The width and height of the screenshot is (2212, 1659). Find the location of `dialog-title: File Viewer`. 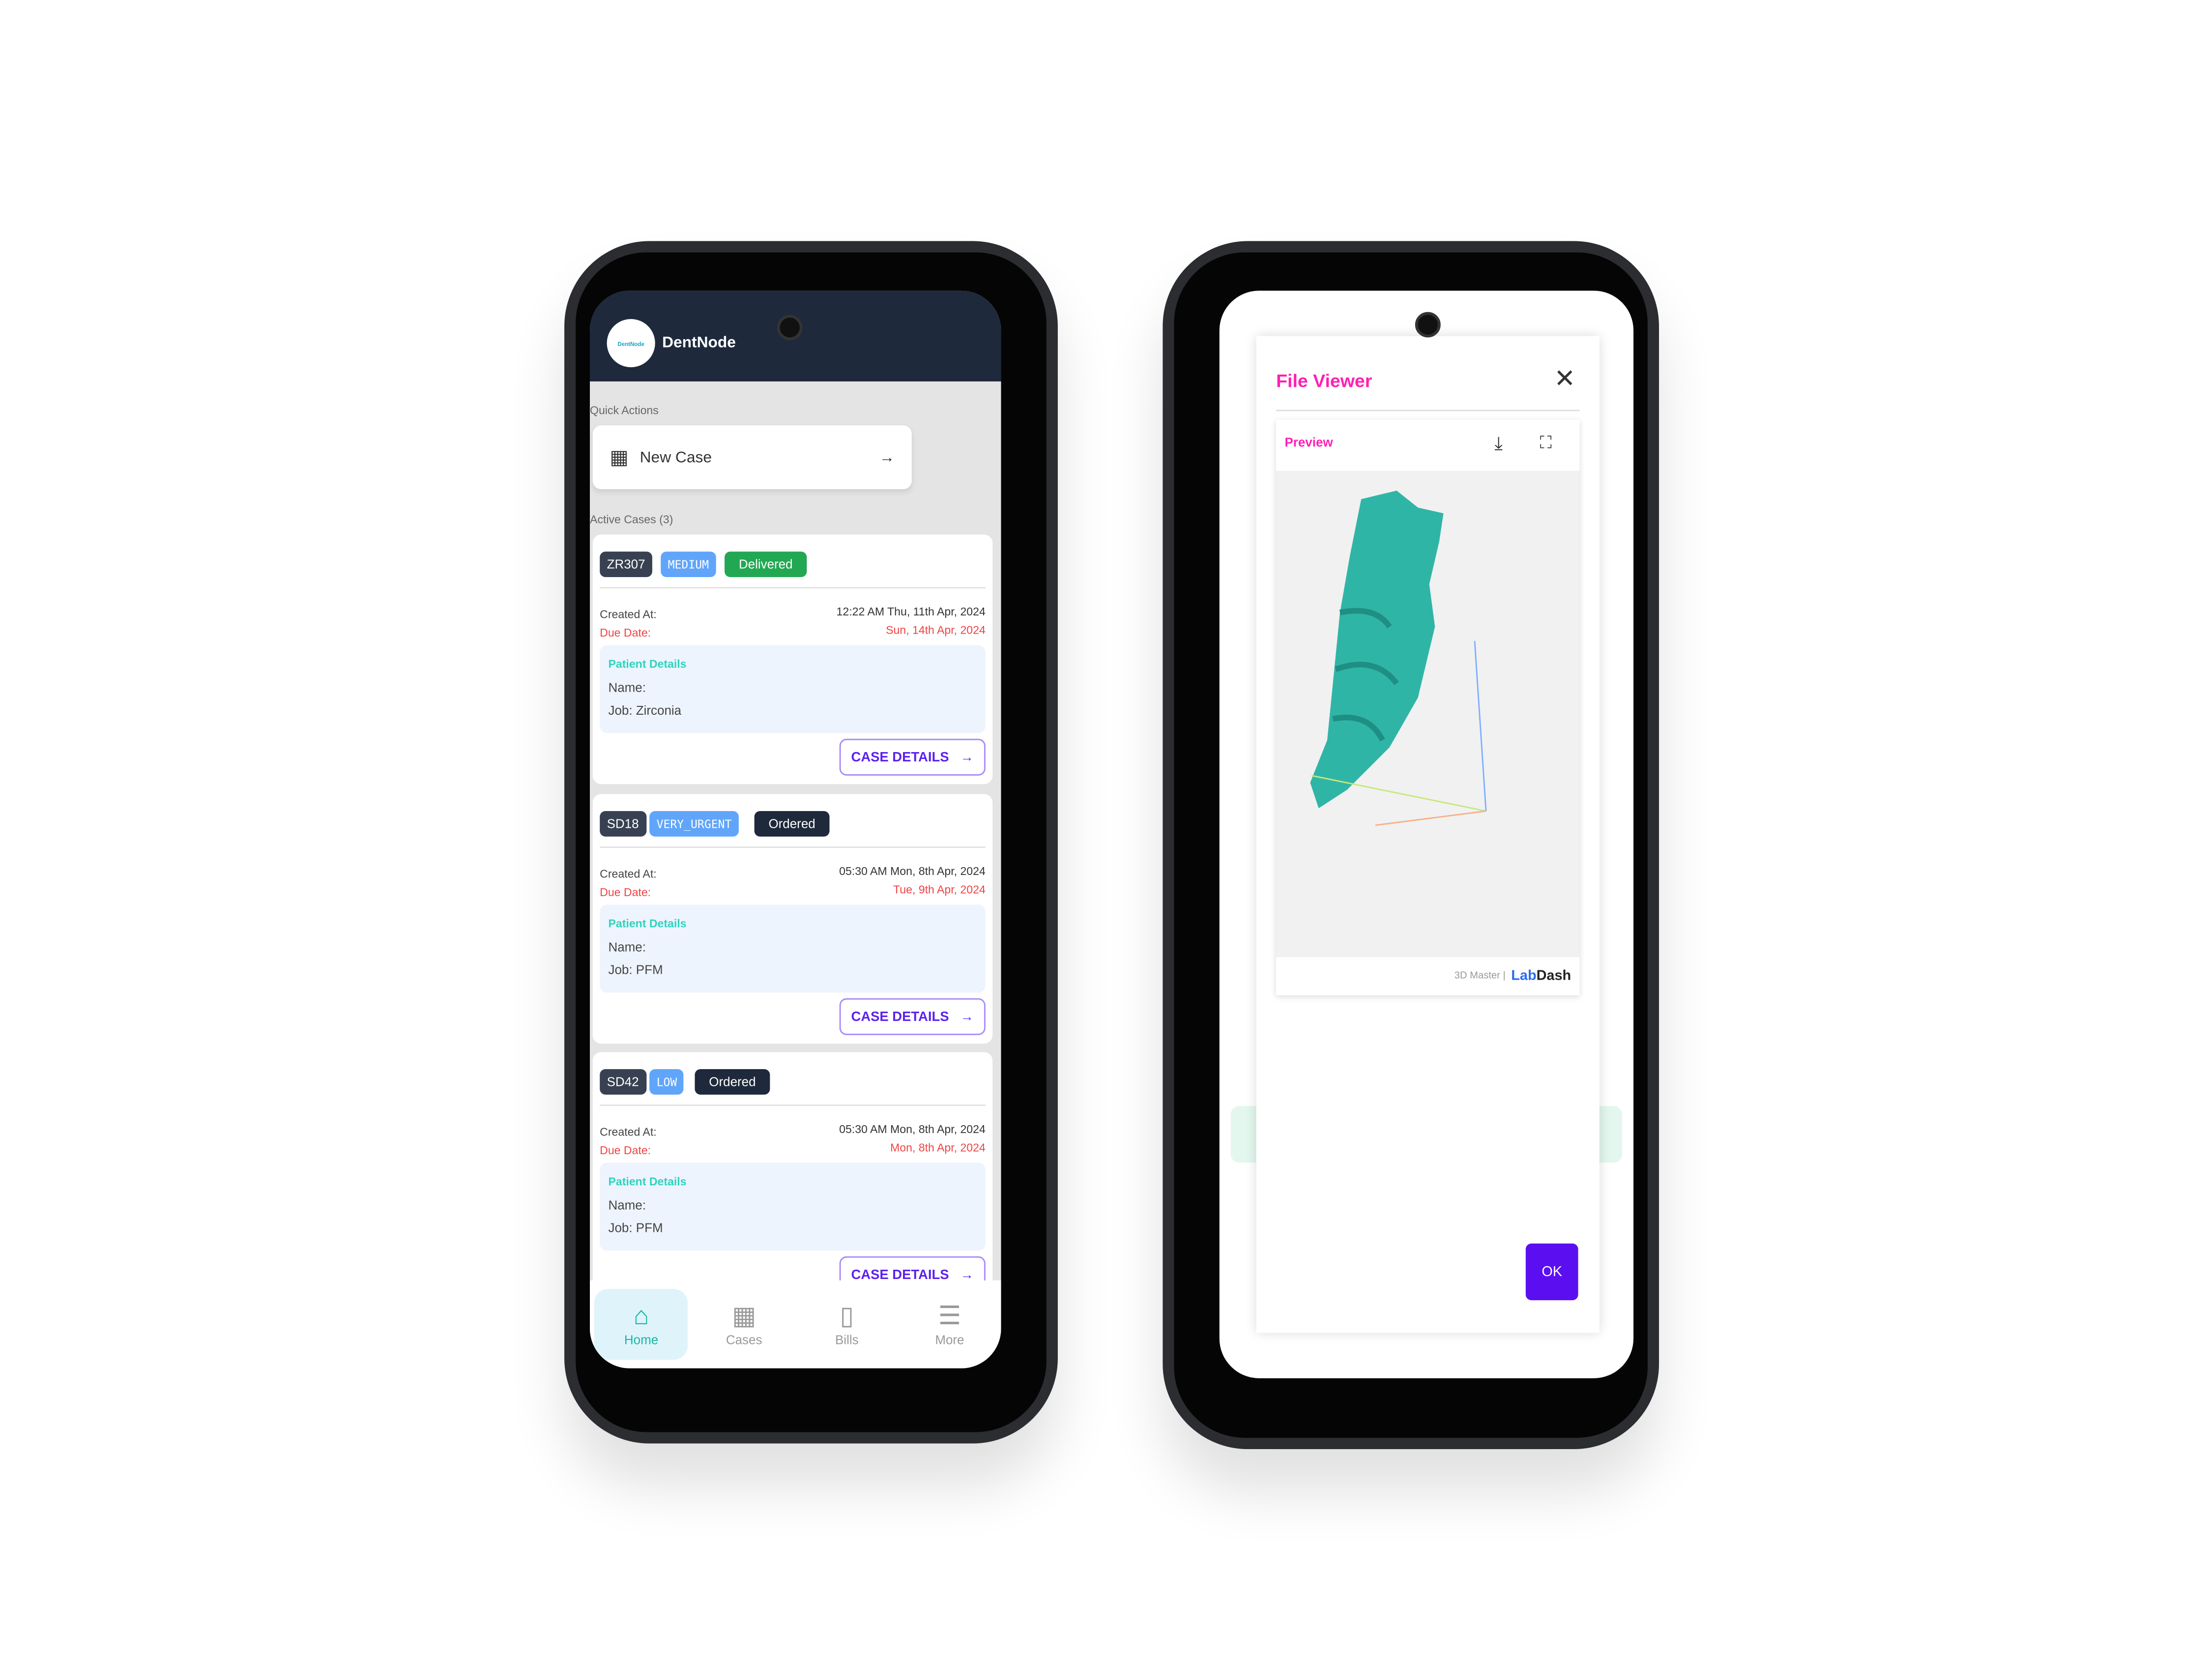

dialog-title: File Viewer is located at coordinates (1324, 381).